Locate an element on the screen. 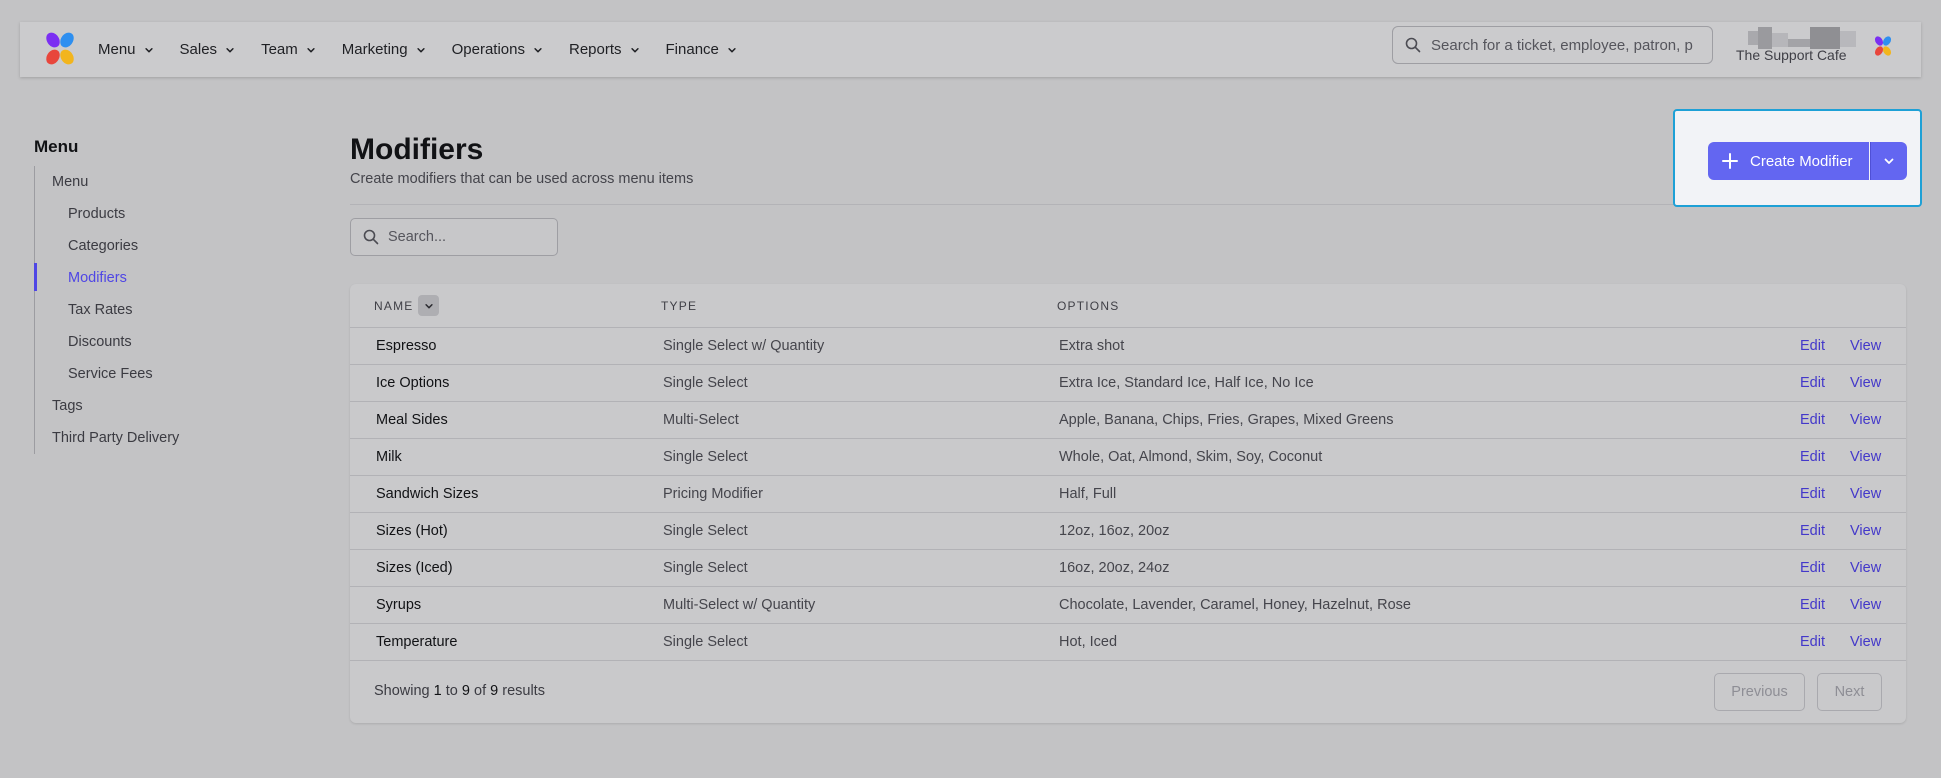  sort-name-button is located at coordinates (428, 305).